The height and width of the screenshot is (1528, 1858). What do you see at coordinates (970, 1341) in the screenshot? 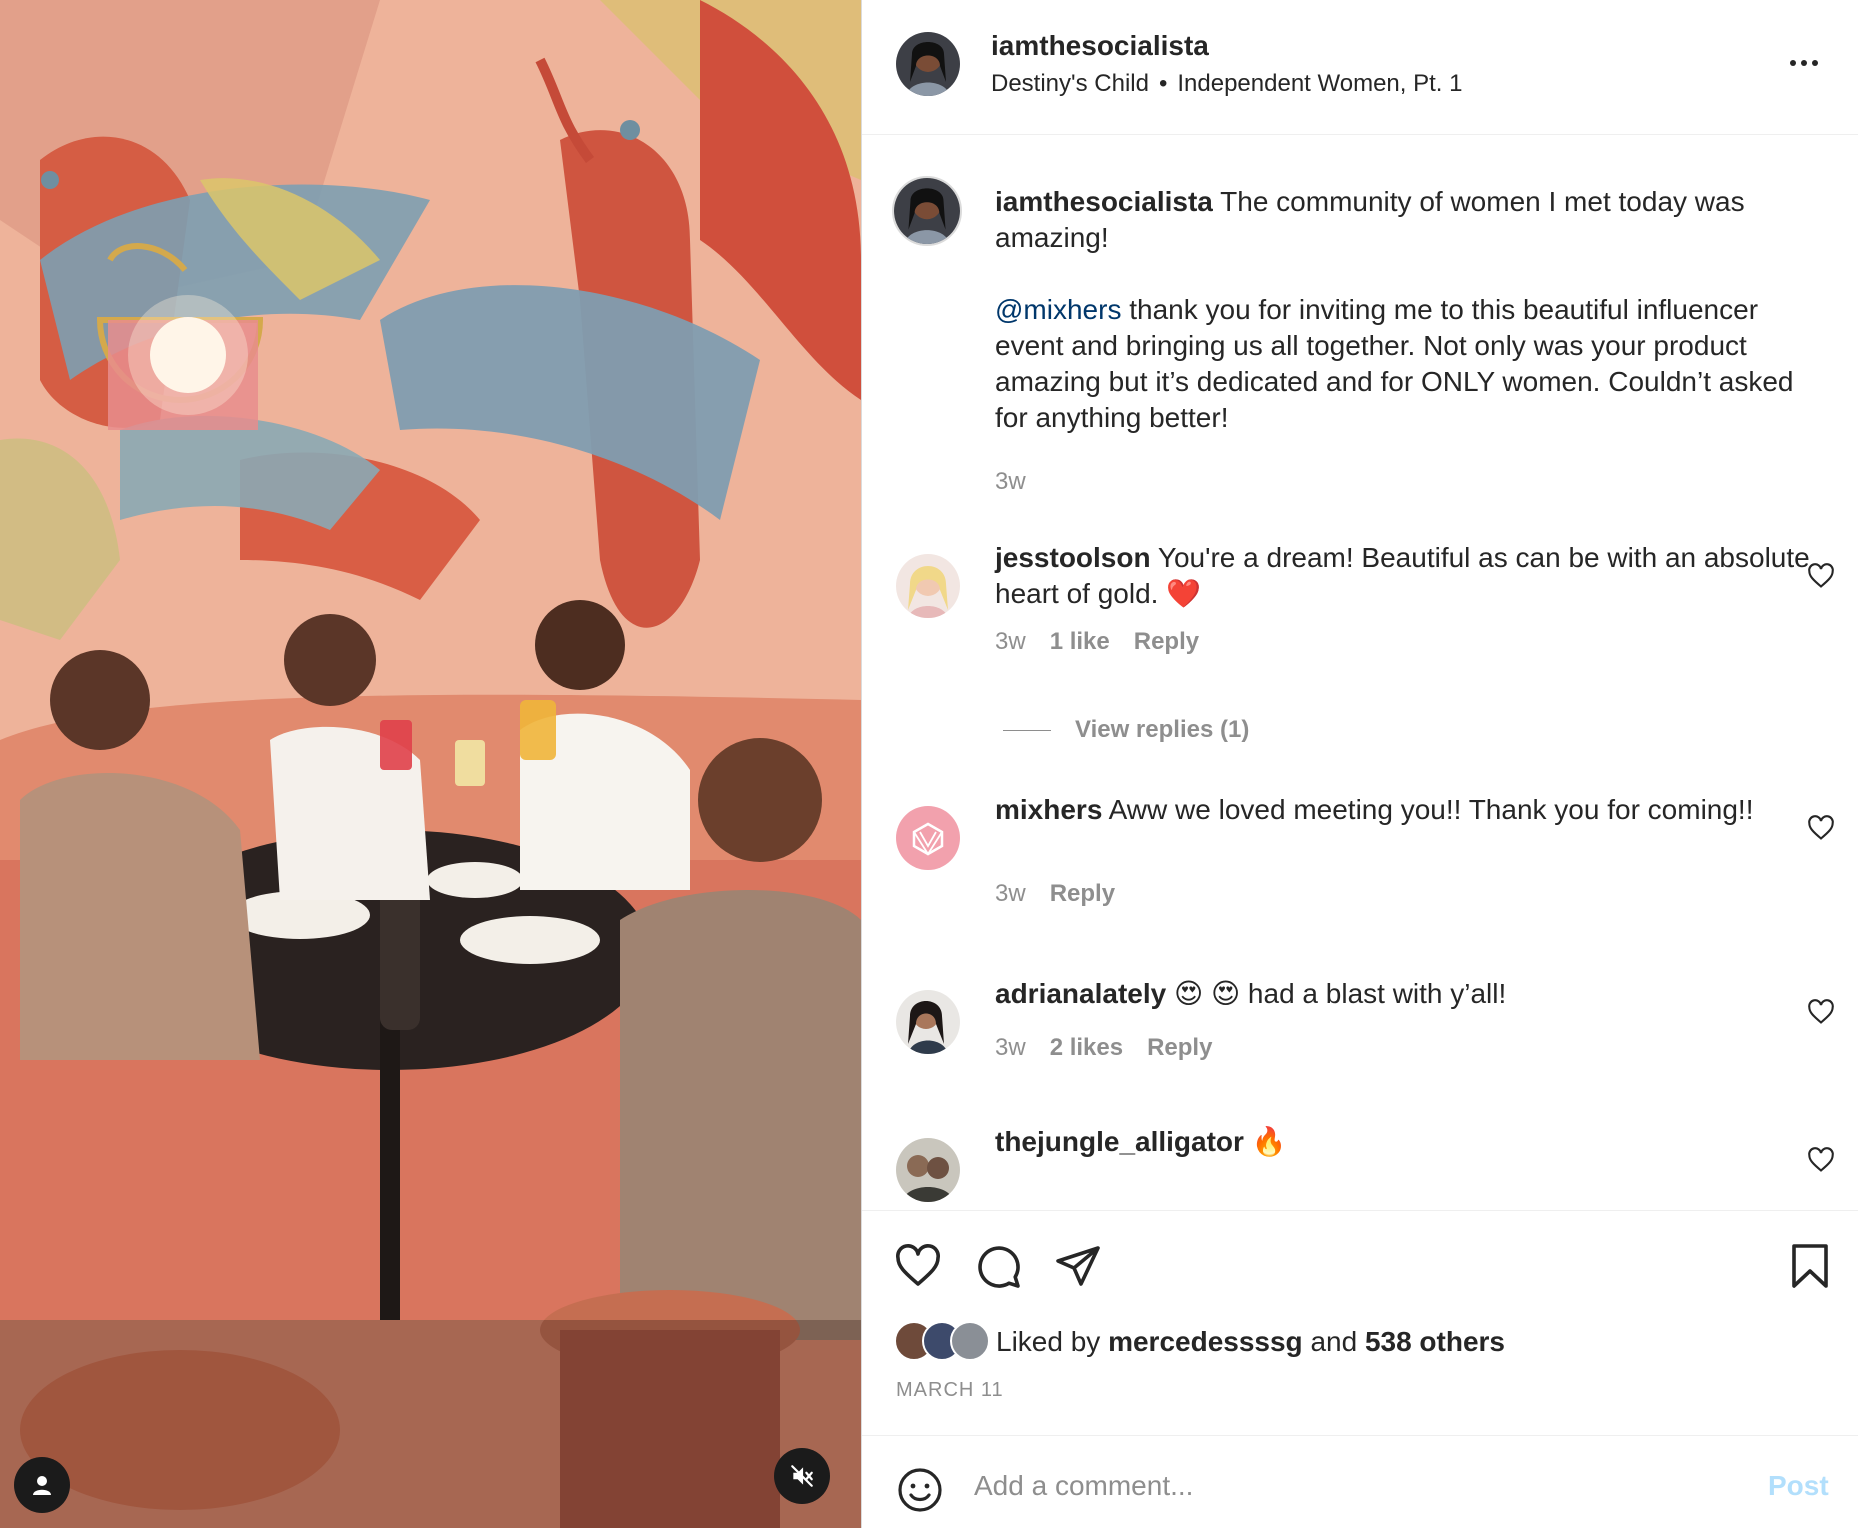
I see `liker-avatar` at bounding box center [970, 1341].